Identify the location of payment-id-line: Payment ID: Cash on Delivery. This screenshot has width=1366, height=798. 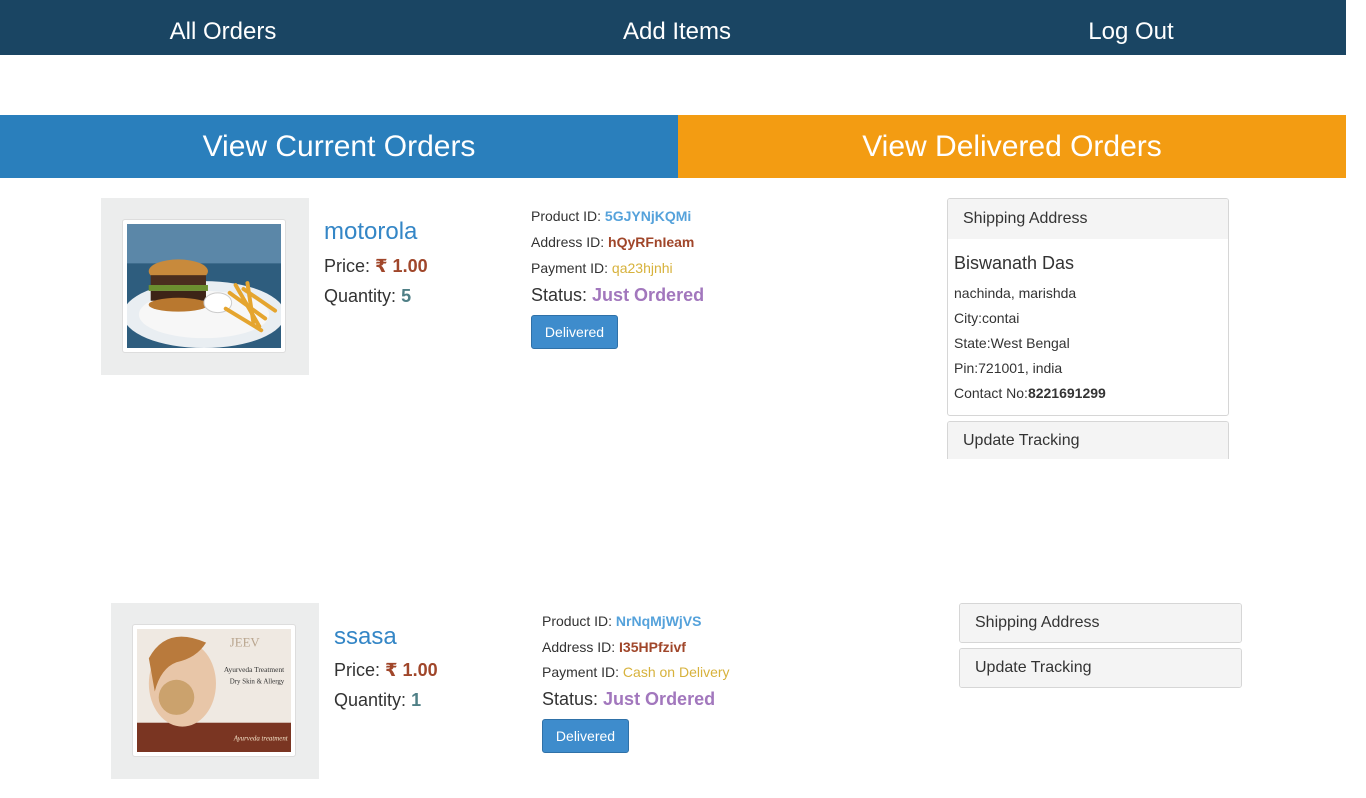
(636, 672).